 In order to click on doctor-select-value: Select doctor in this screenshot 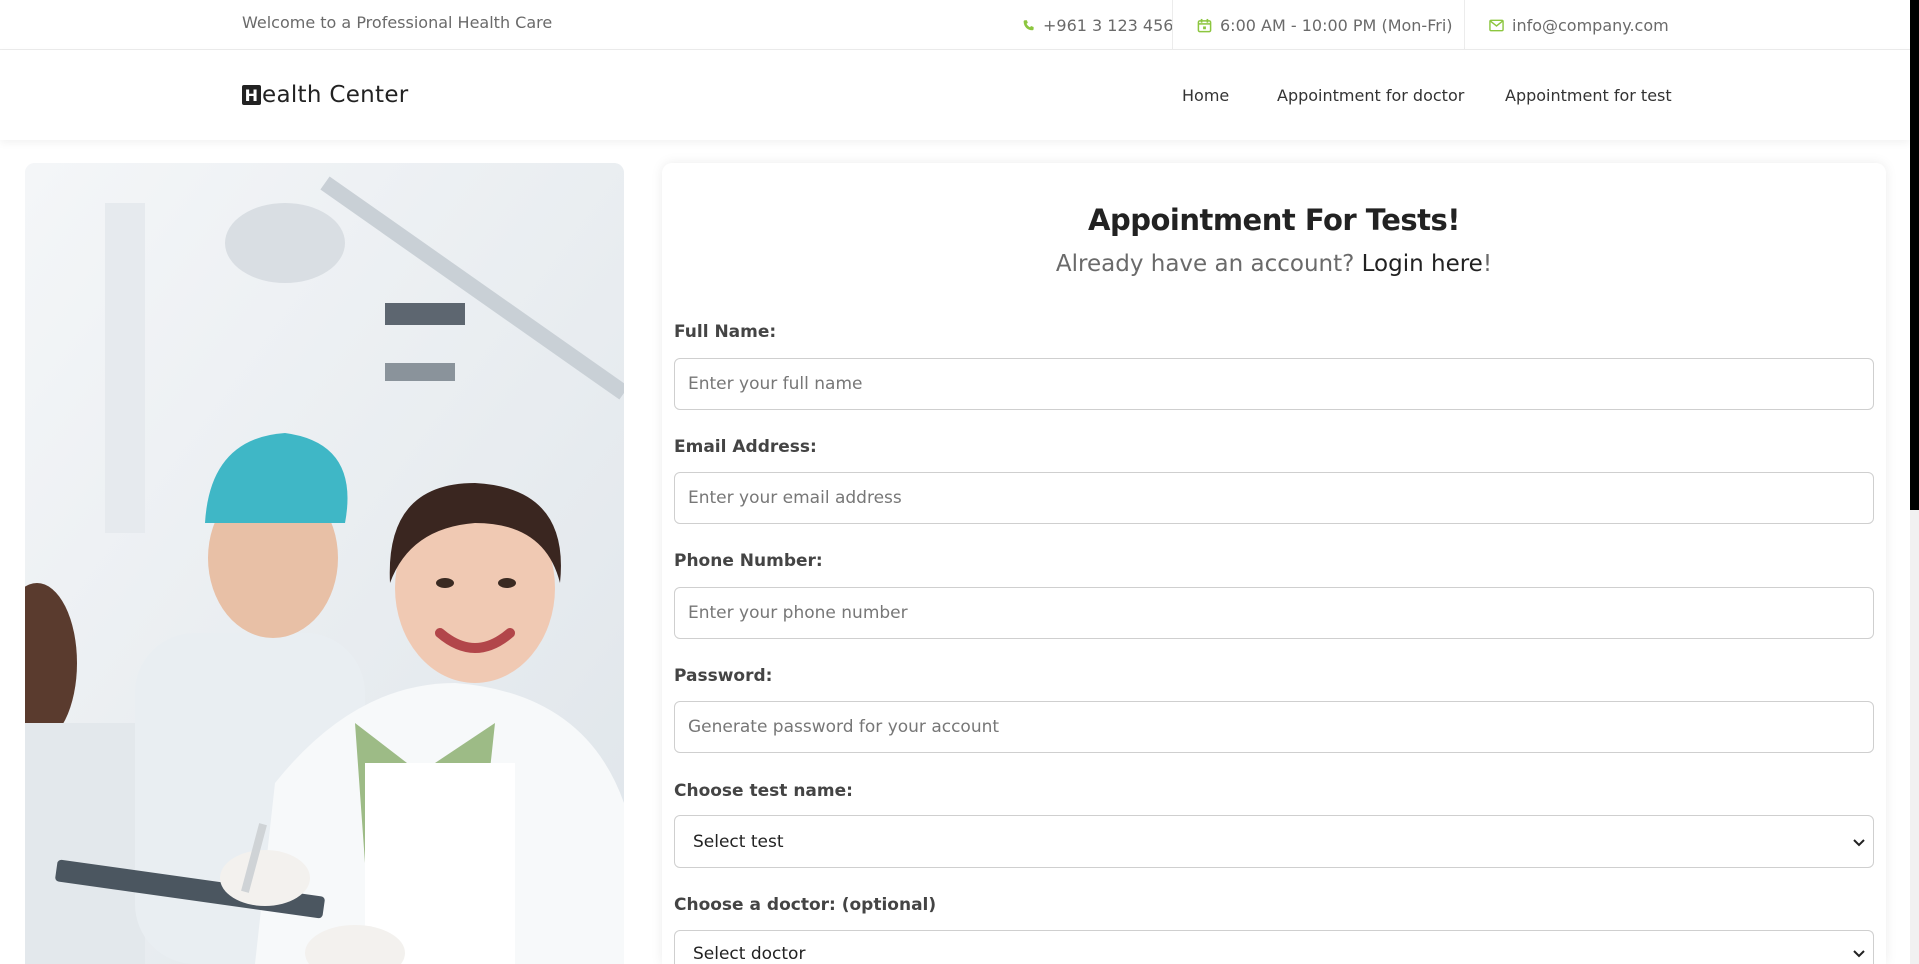, I will do `click(749, 954)`.